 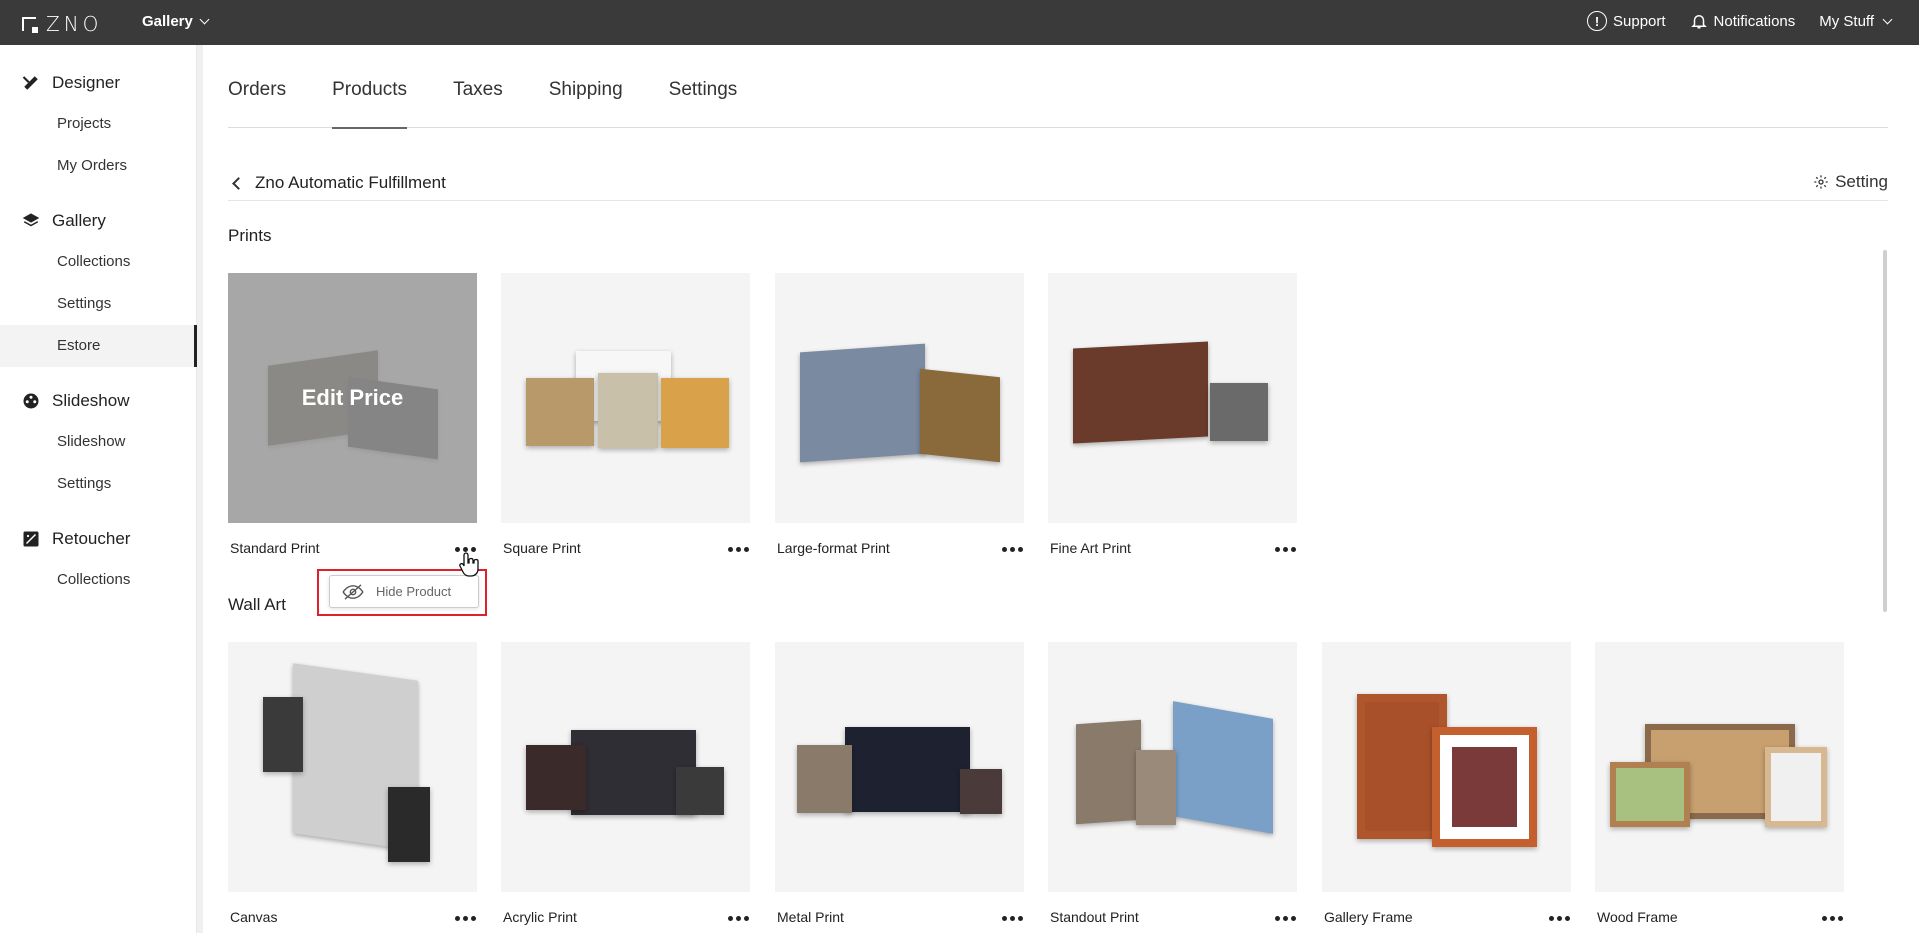 I want to click on support-label: Support, so click(x=1639, y=21).